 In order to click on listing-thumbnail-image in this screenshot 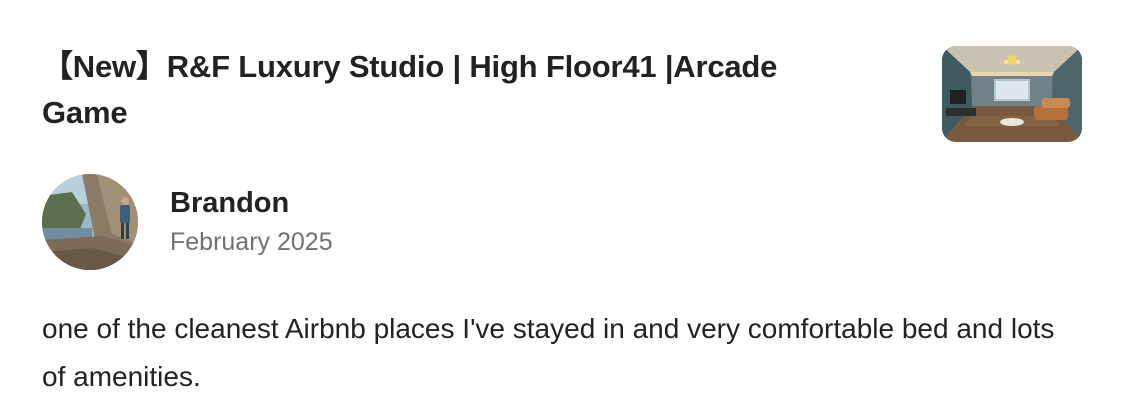, I will do `click(1012, 94)`.